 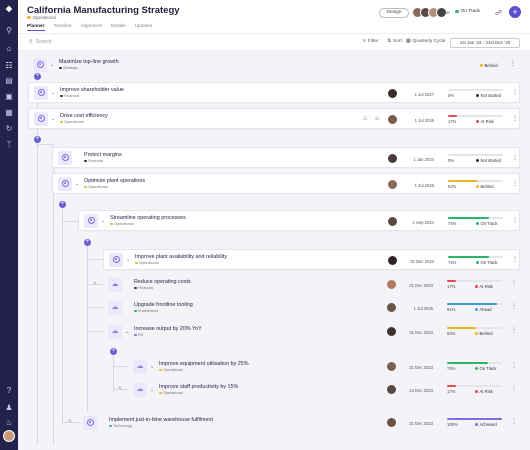 What do you see at coordinates (485, 186) in the screenshot?
I see `status-badge: Behind` at bounding box center [485, 186].